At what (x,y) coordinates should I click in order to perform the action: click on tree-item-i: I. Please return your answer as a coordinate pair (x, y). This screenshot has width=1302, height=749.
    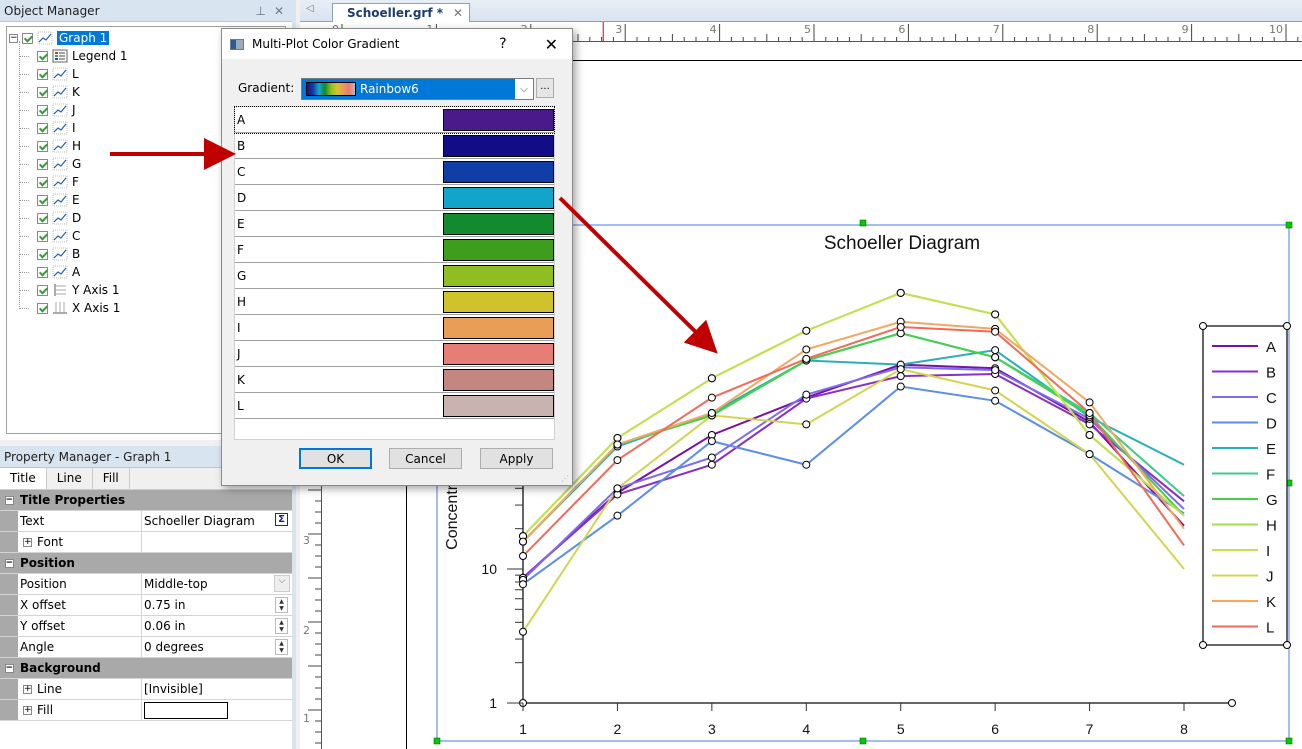
    Looking at the image, I should click on (47, 128).